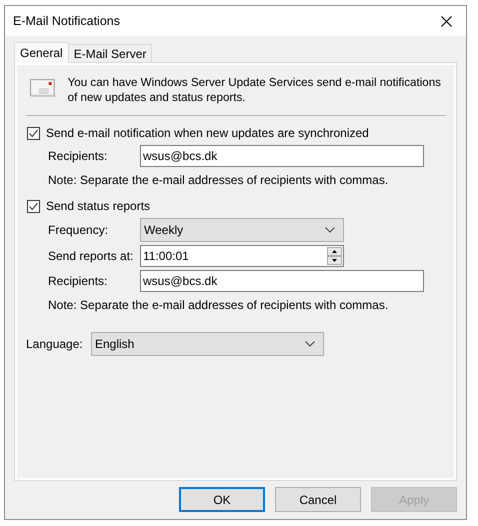 The image size is (478, 526). What do you see at coordinates (446, 21) in the screenshot?
I see `close-icon` at bounding box center [446, 21].